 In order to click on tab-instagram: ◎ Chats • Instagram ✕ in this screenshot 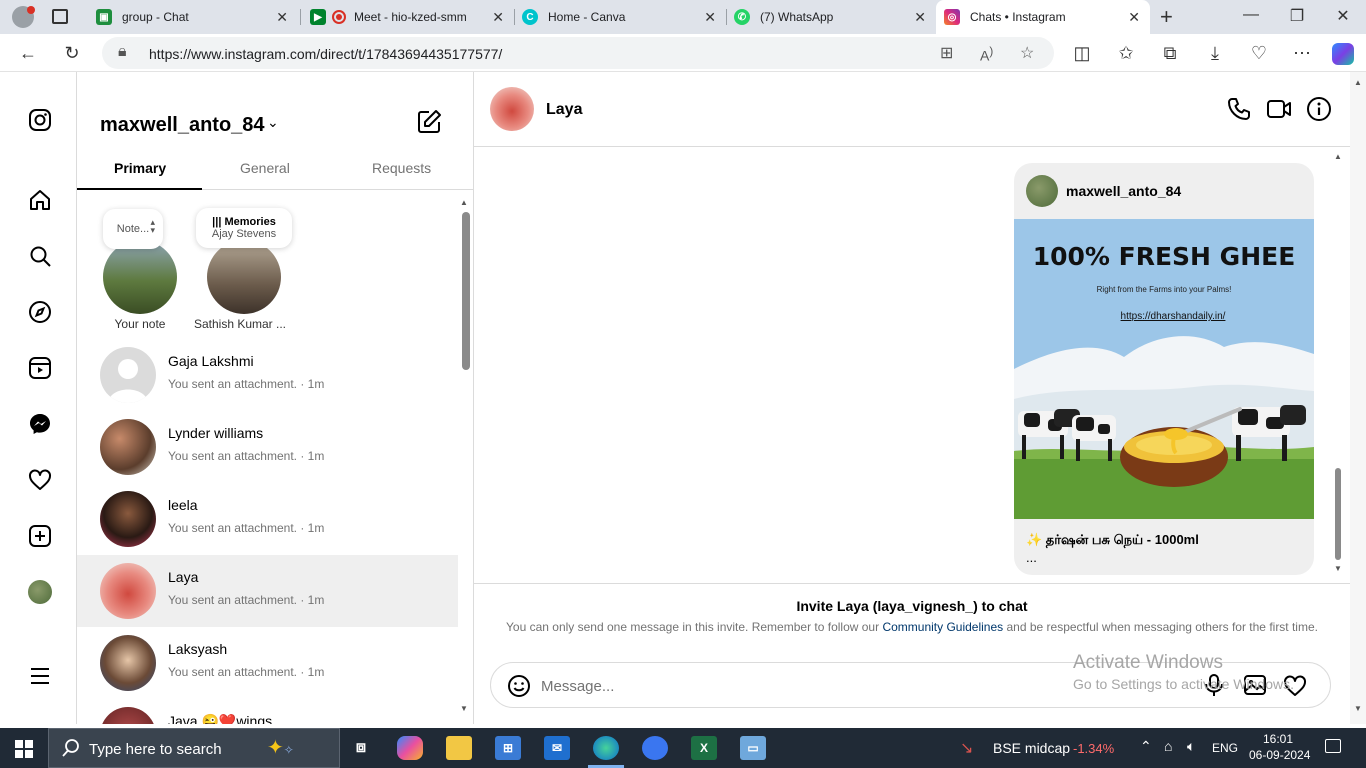, I will do `click(1043, 17)`.